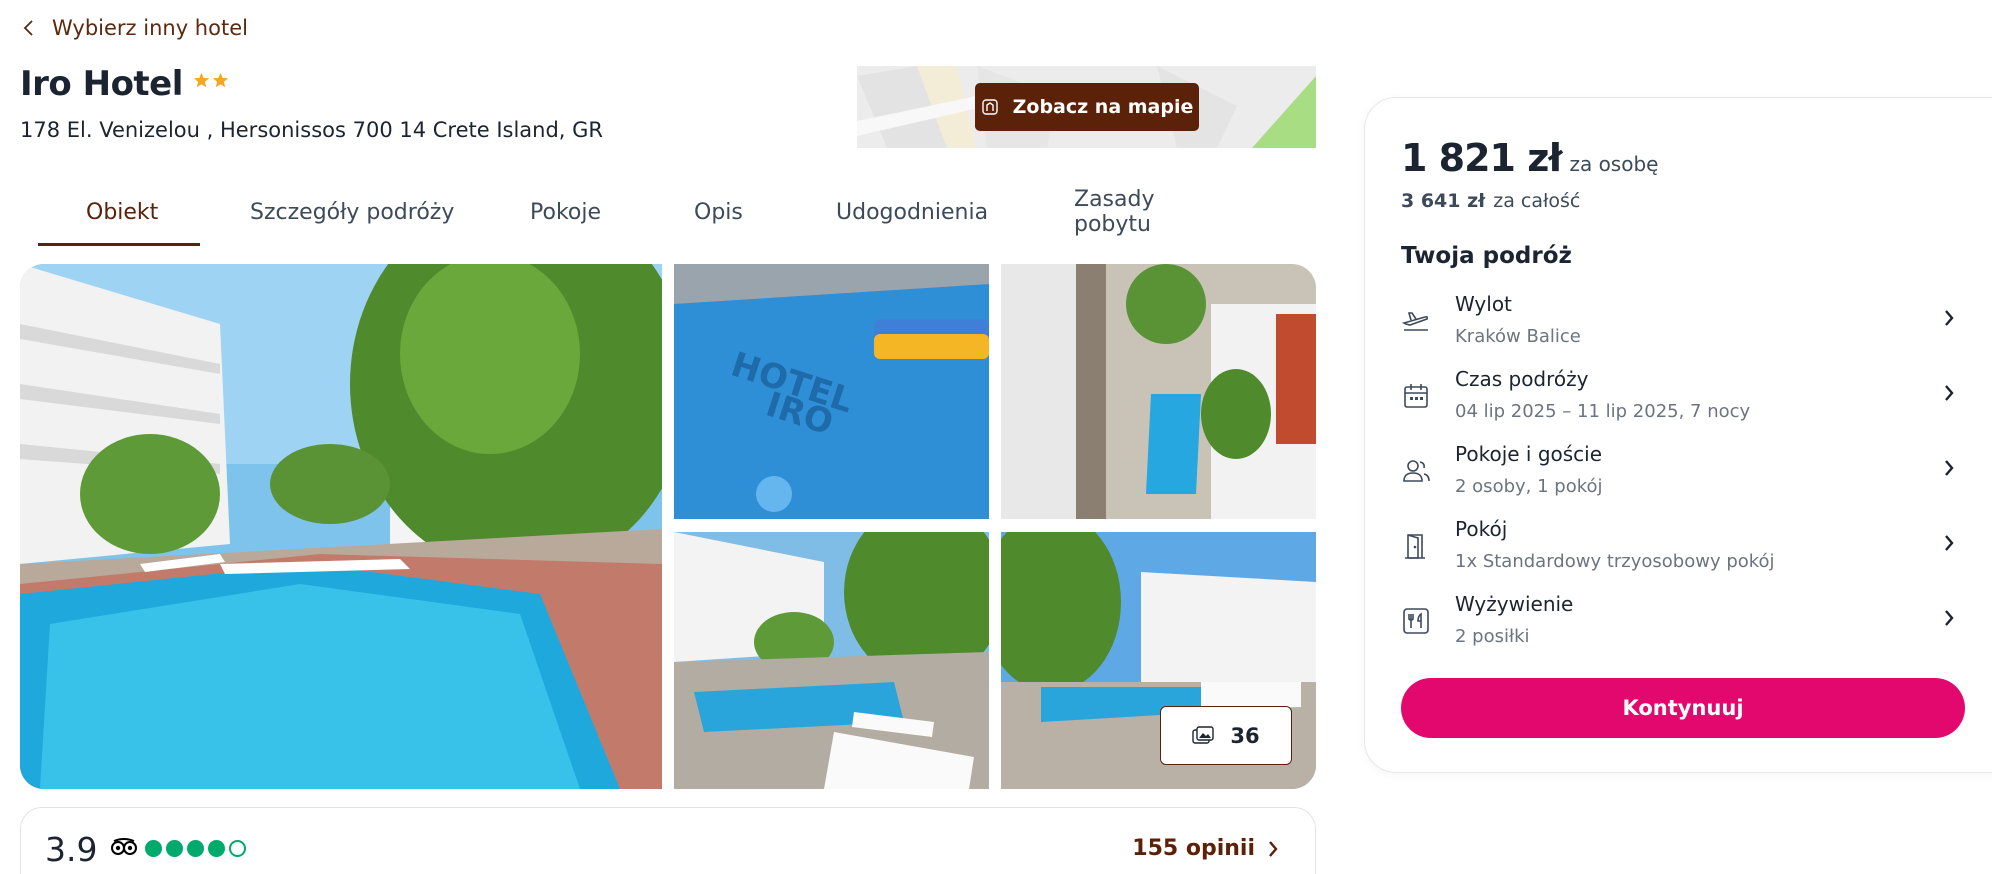 Image resolution: width=1992 pixels, height=874 pixels. Describe the element at coordinates (718, 212) in the screenshot. I see `tab-label: Opis` at that location.